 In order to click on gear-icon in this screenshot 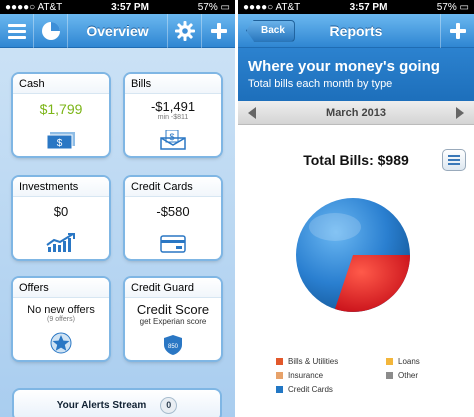, I will do `click(184, 30)`.